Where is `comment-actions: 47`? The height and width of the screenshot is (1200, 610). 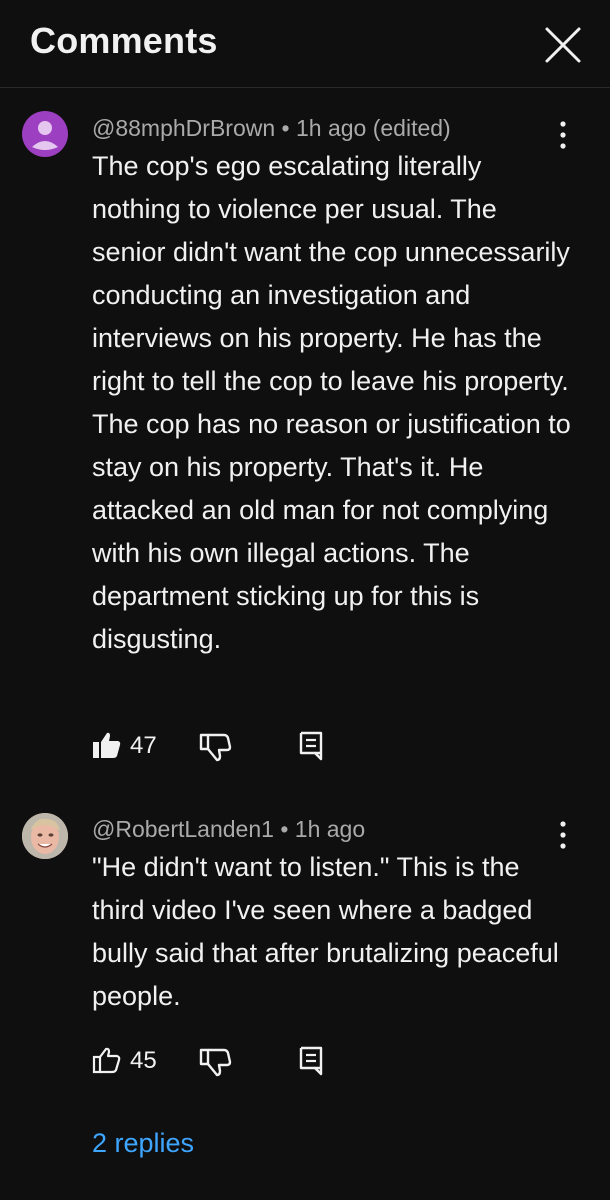
comment-actions: 47 is located at coordinates (242, 745).